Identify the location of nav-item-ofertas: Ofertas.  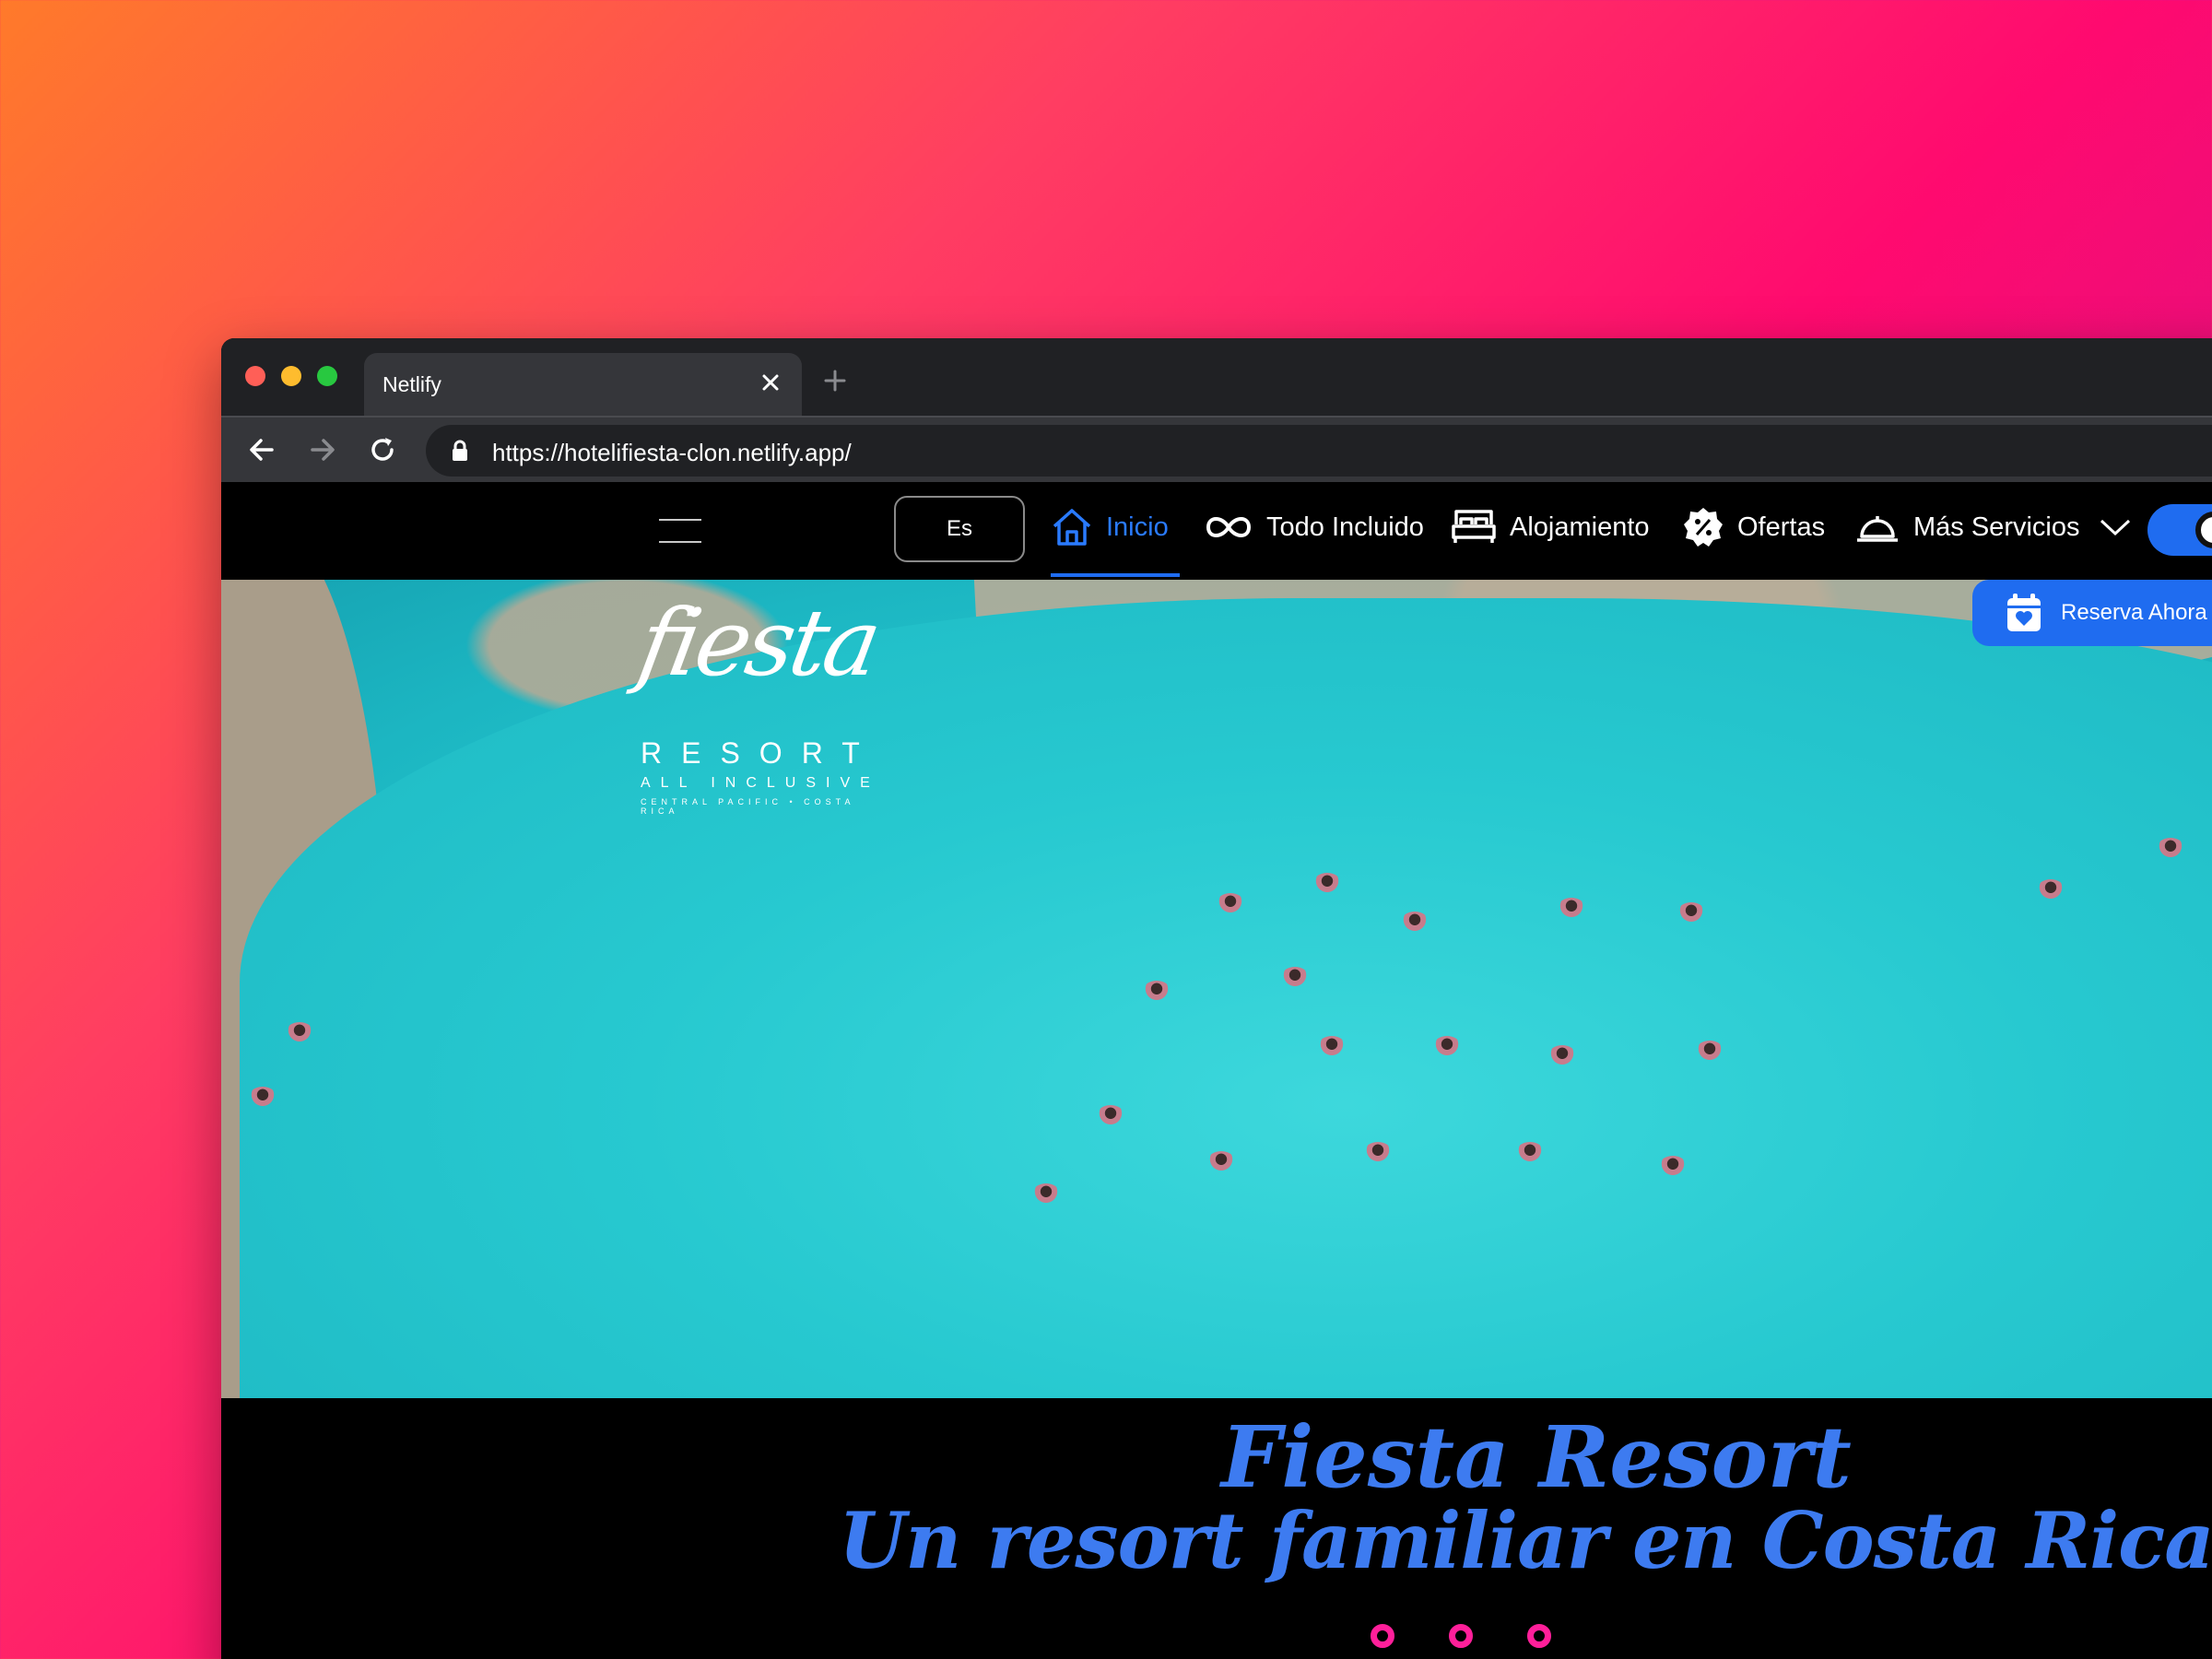
(1753, 527).